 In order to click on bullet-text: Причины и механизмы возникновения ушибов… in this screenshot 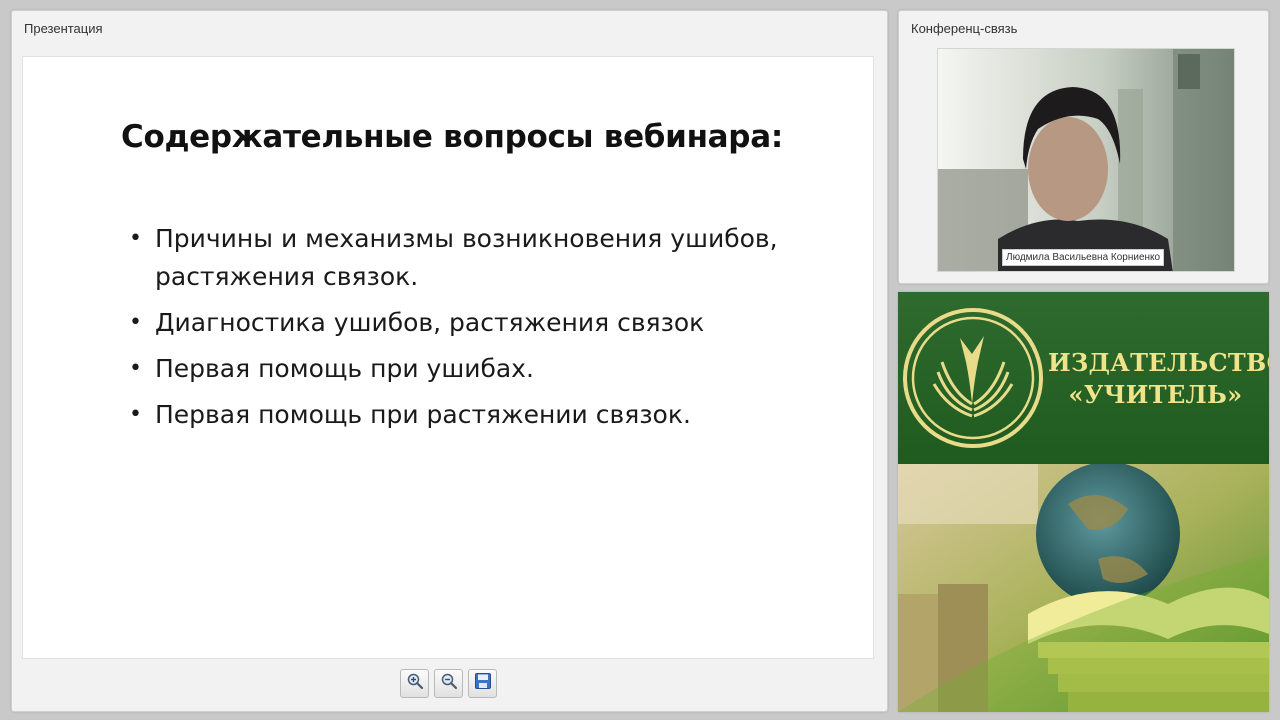, I will do `click(466, 257)`.